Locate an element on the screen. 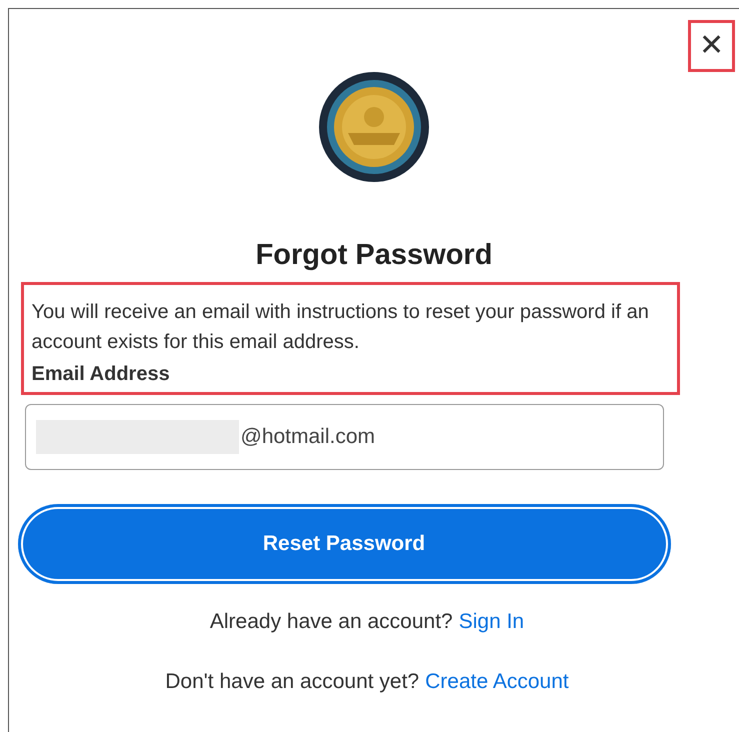 This screenshot has height=732, width=739. prompt-text: Don't have an account yet? is located at coordinates (292, 682).